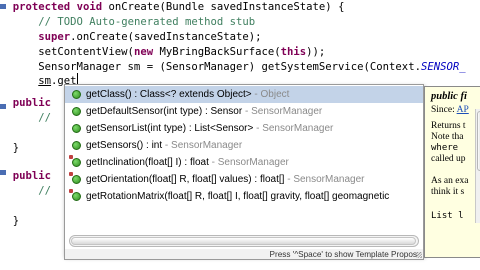 This screenshot has width=480, height=270. I want to click on code-text: ));, so click(316, 52).